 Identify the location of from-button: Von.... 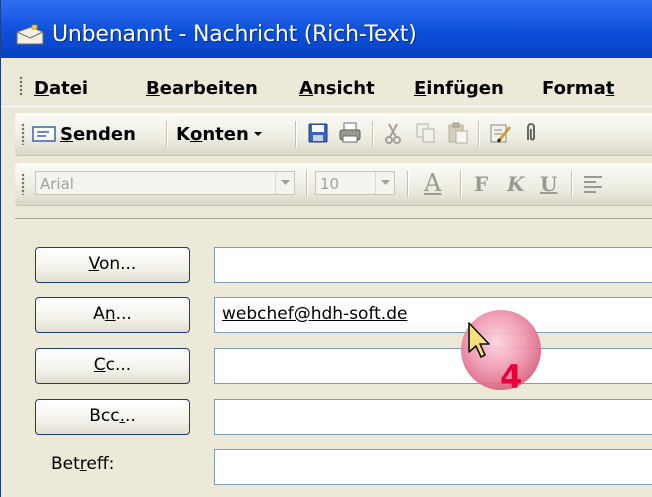
(112, 265).